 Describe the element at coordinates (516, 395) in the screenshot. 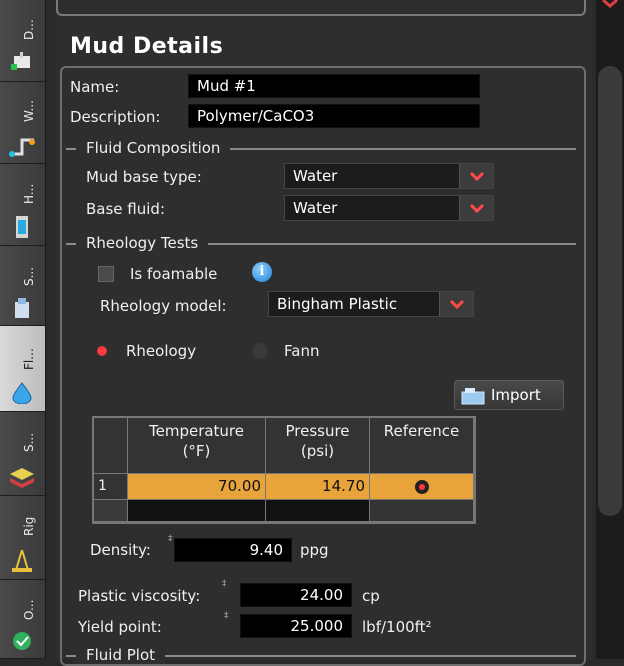

I see `import-label: Import` at that location.